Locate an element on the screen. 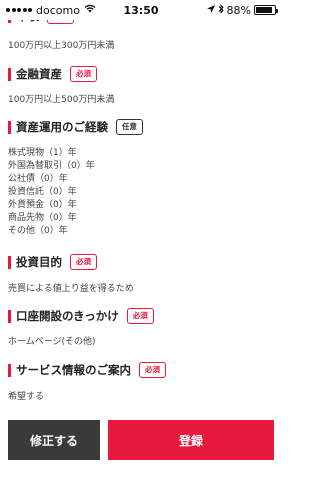  section-title: 口座開設のきっかけ is located at coordinates (67, 316).